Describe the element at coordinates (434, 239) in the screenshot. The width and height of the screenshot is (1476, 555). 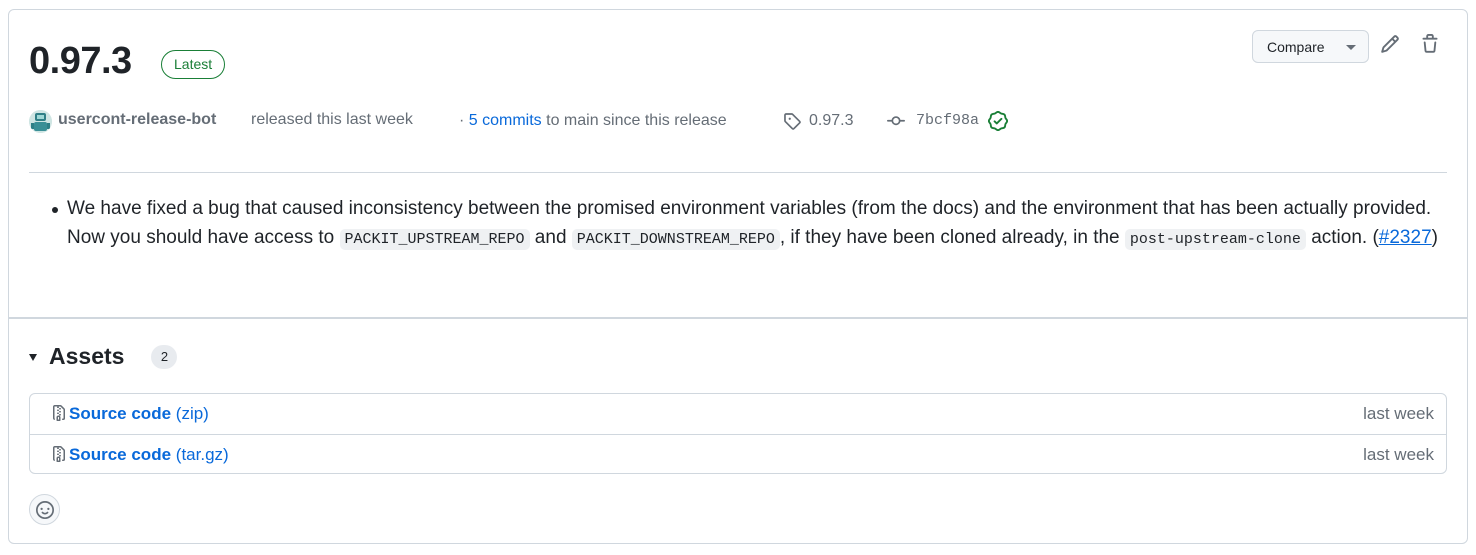
I see `code-upstream-repo: PACKIT_UPSTREAM_REPO` at that location.